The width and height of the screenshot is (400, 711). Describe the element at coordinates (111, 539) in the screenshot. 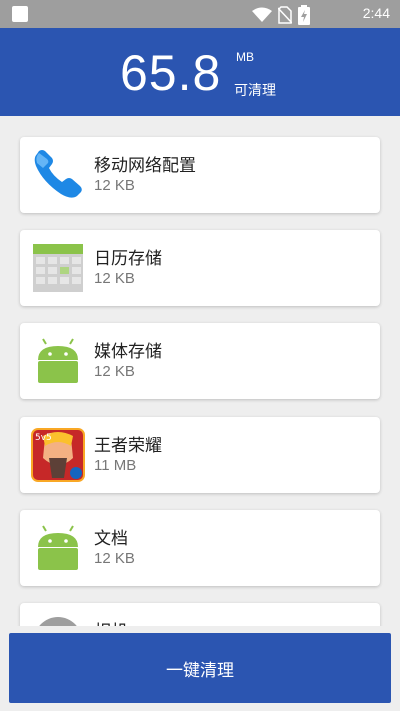

I see `item-name: 文档` at that location.